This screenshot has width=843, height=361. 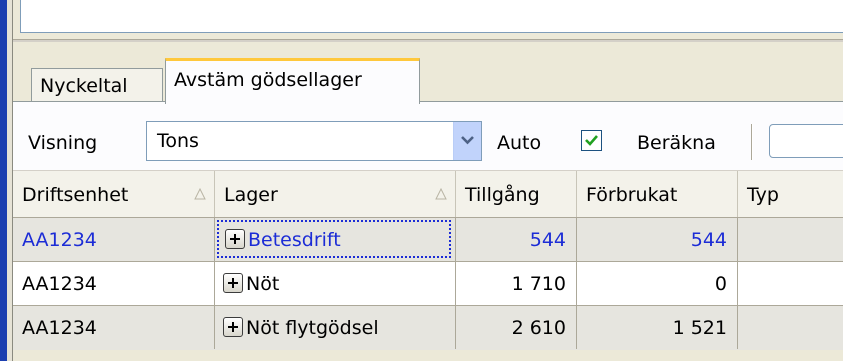 I want to click on column-header-typ: Typ, so click(x=790, y=194).